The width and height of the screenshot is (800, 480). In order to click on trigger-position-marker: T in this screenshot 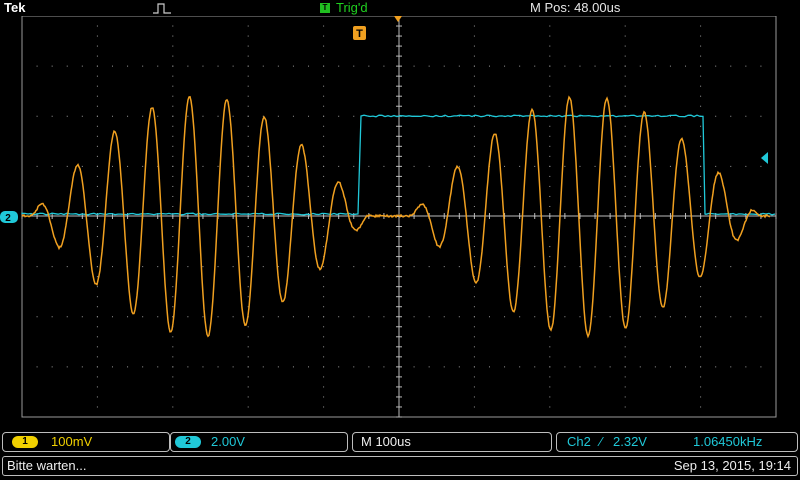, I will do `click(377, 28)`.